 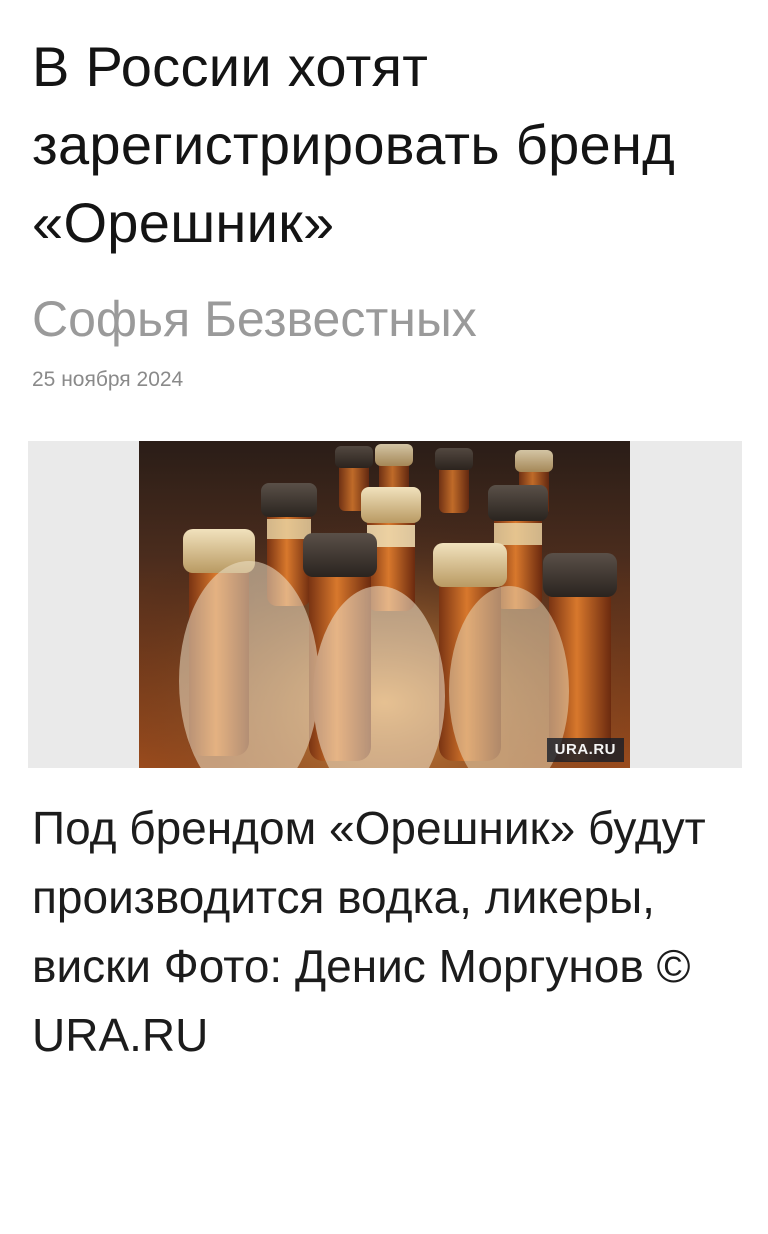 I want to click on article-date: 25 ноября 2024, so click(x=108, y=379).